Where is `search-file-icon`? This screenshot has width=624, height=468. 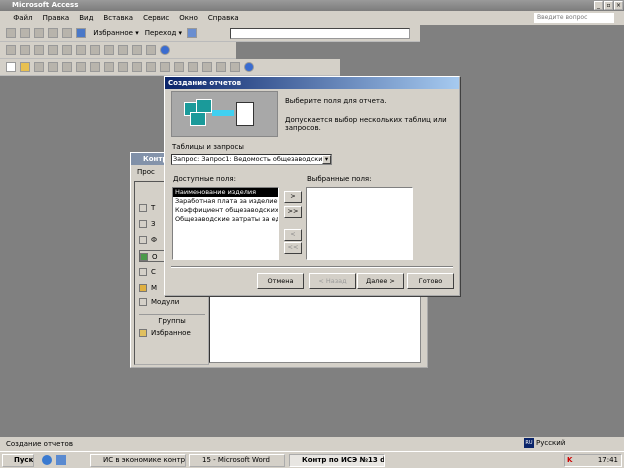
search-file-icon is located at coordinates (53, 67).